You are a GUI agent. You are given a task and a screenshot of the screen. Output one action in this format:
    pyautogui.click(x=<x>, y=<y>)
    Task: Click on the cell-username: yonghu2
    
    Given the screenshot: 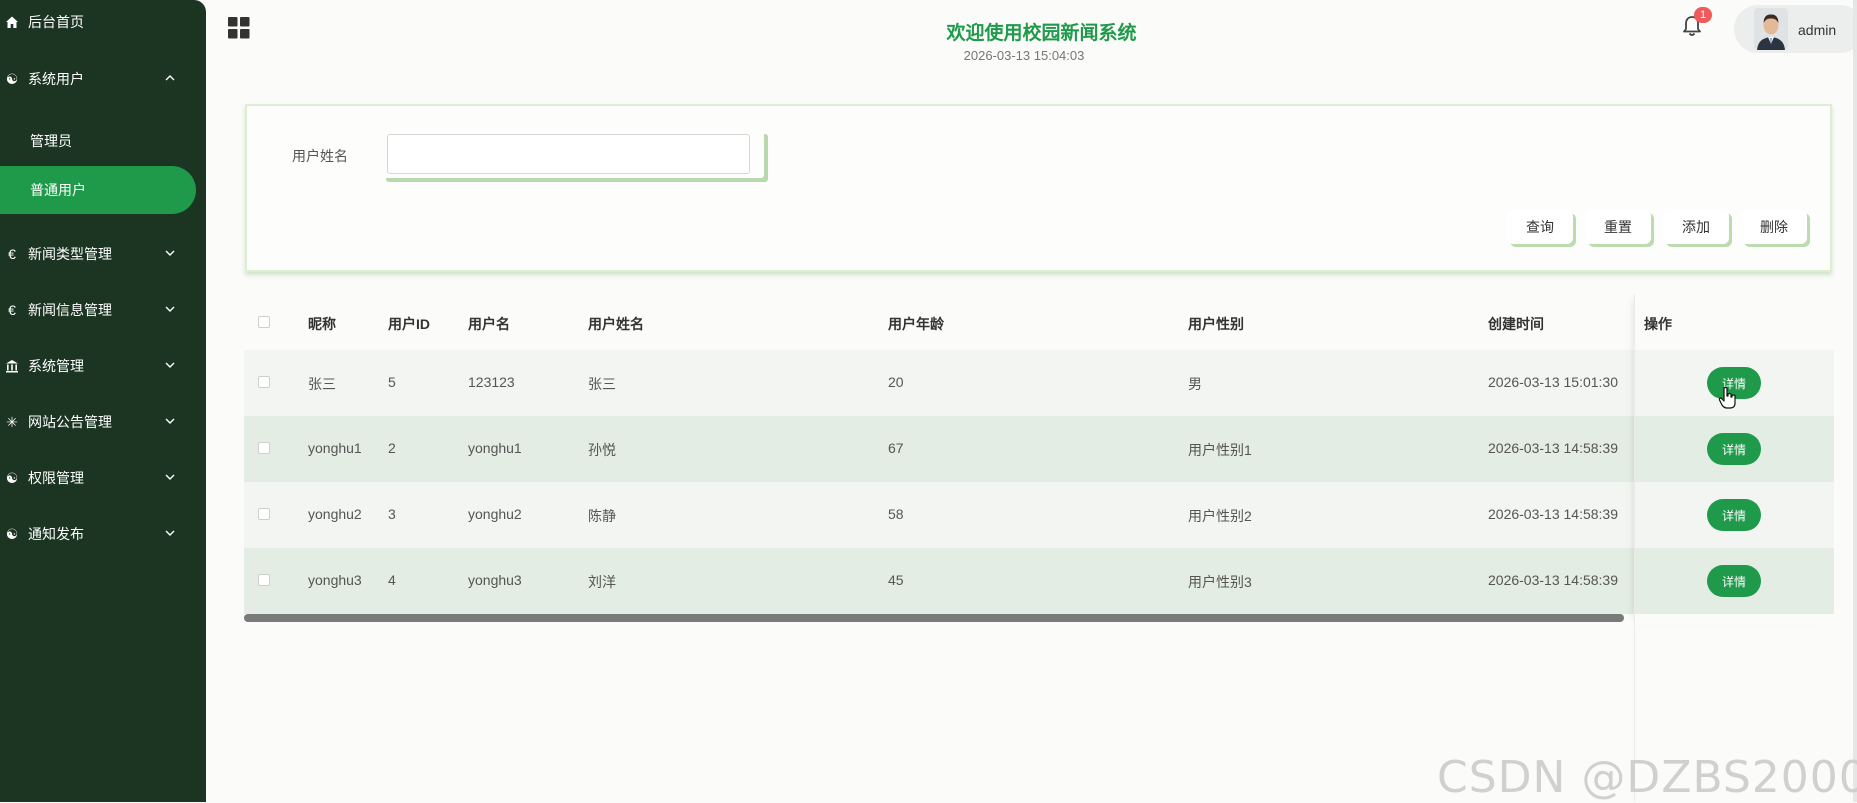 What is the action you would take?
    pyautogui.click(x=495, y=514)
    